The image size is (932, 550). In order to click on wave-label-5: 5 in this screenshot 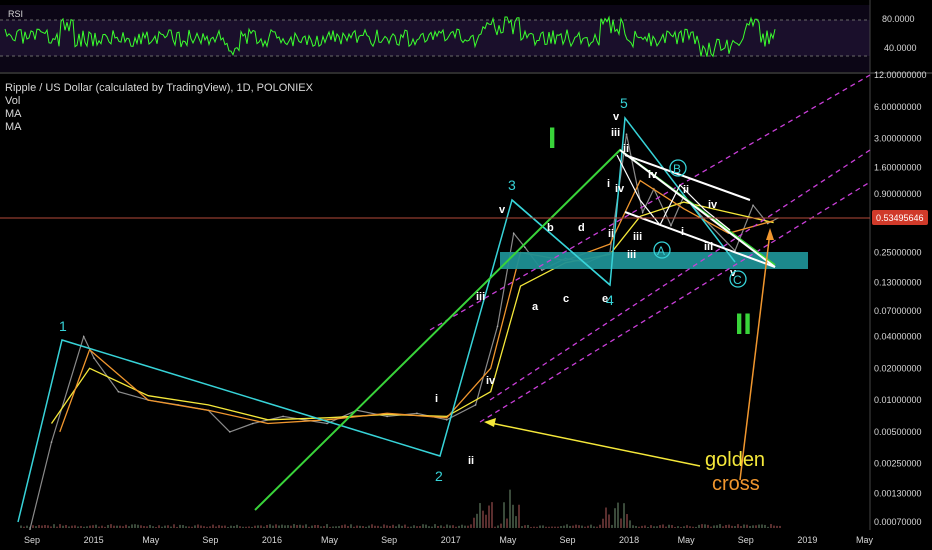, I will do `click(624, 103)`.